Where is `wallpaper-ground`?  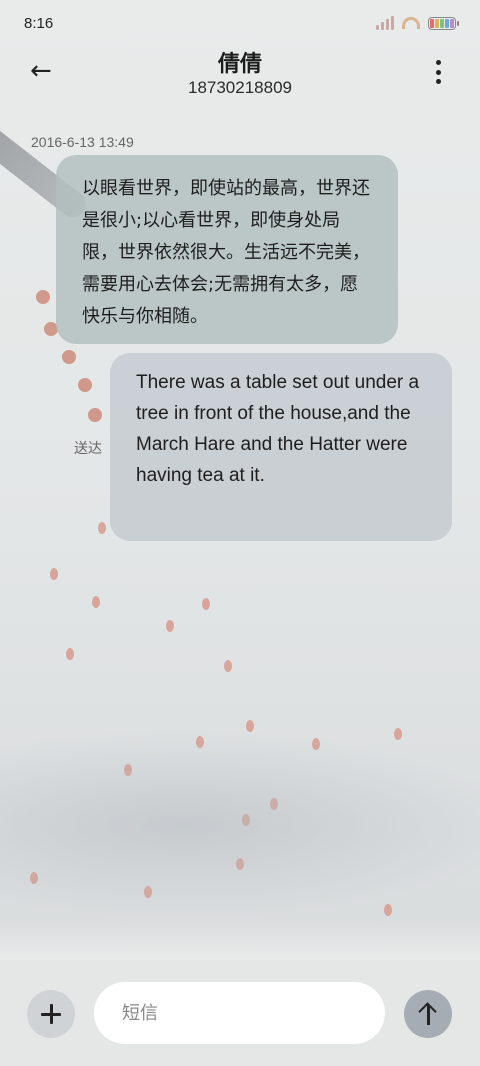
wallpaper-ground is located at coordinates (240, 940).